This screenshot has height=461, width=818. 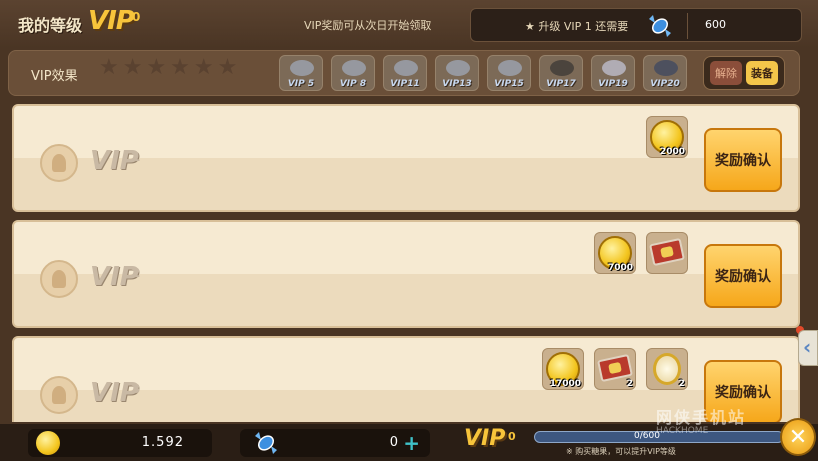 I want to click on vip-progress-hint: ※ 购买糖果，可以提升VIP等级, so click(x=621, y=451).